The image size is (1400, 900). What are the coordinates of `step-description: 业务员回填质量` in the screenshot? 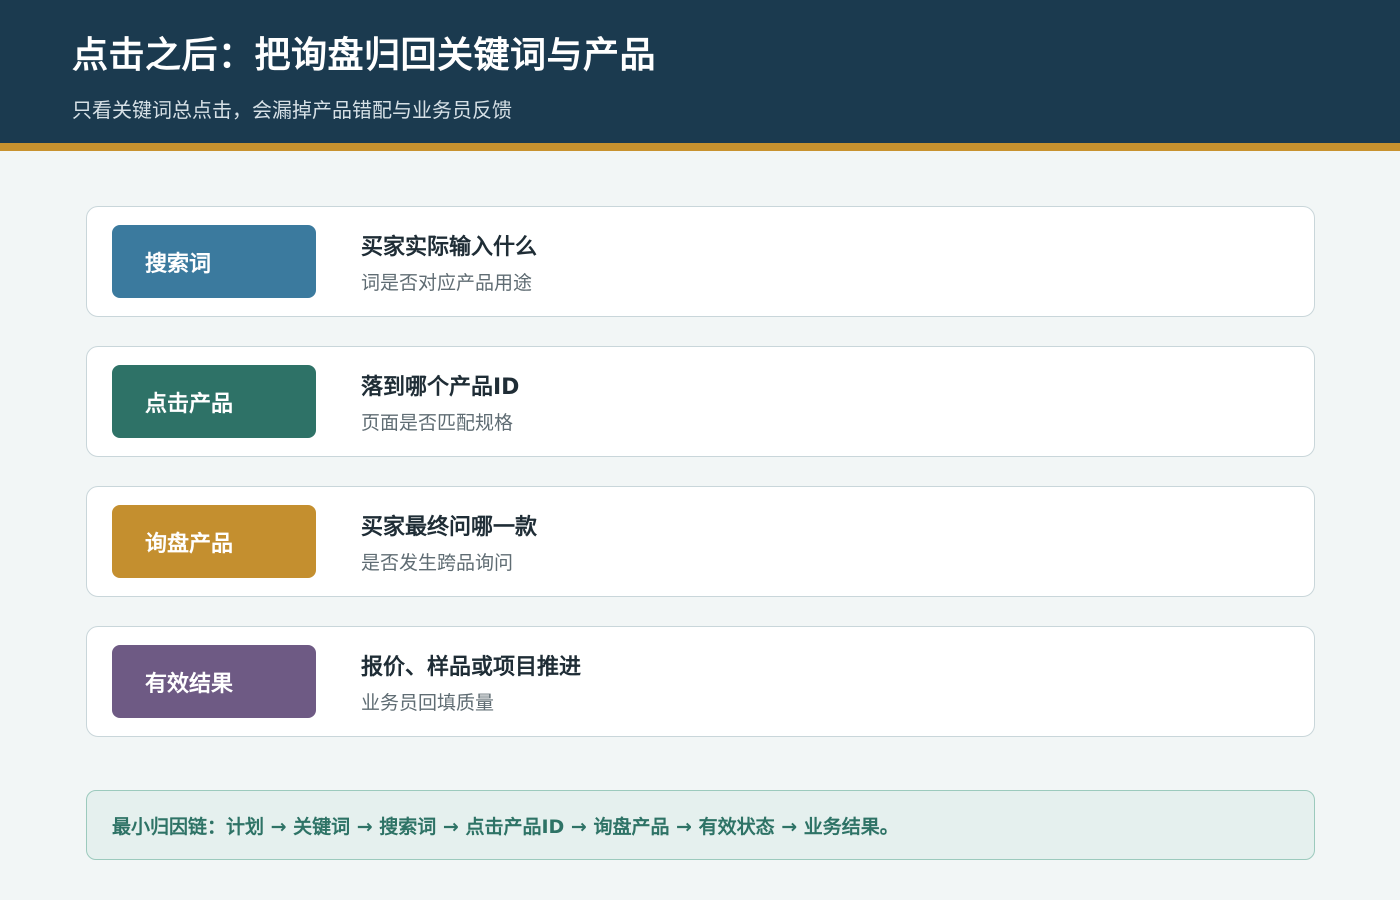 It's located at (428, 703).